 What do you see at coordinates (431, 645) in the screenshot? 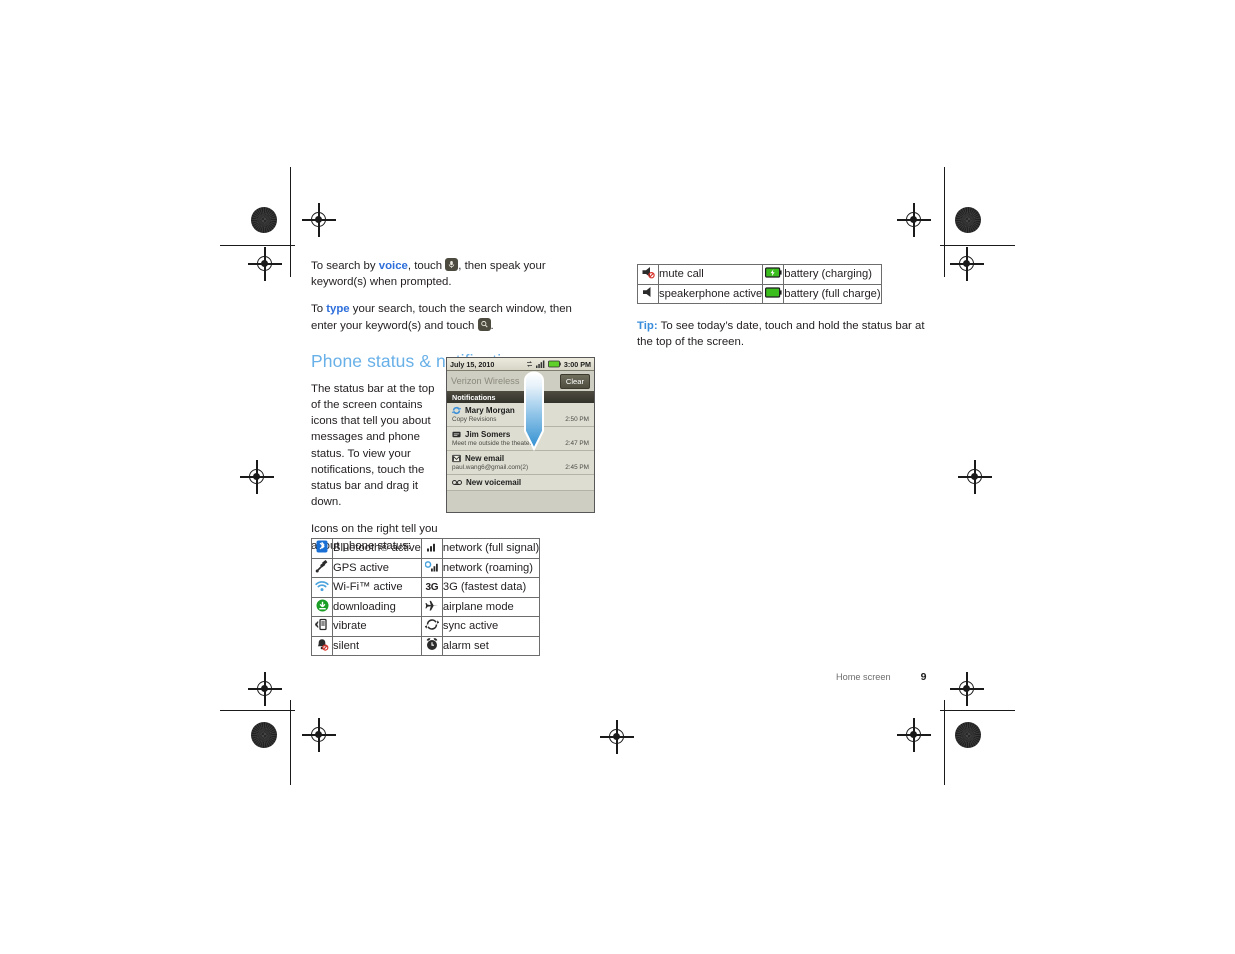
I see `alarm-clock-icon` at bounding box center [431, 645].